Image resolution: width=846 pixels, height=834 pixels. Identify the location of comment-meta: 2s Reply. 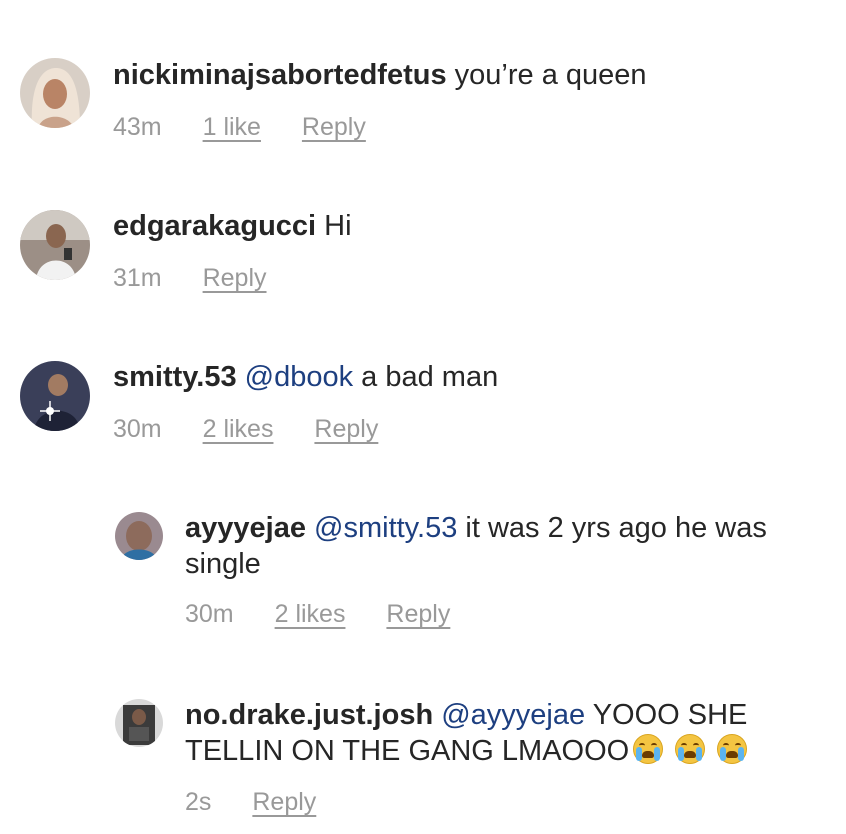
(267, 802).